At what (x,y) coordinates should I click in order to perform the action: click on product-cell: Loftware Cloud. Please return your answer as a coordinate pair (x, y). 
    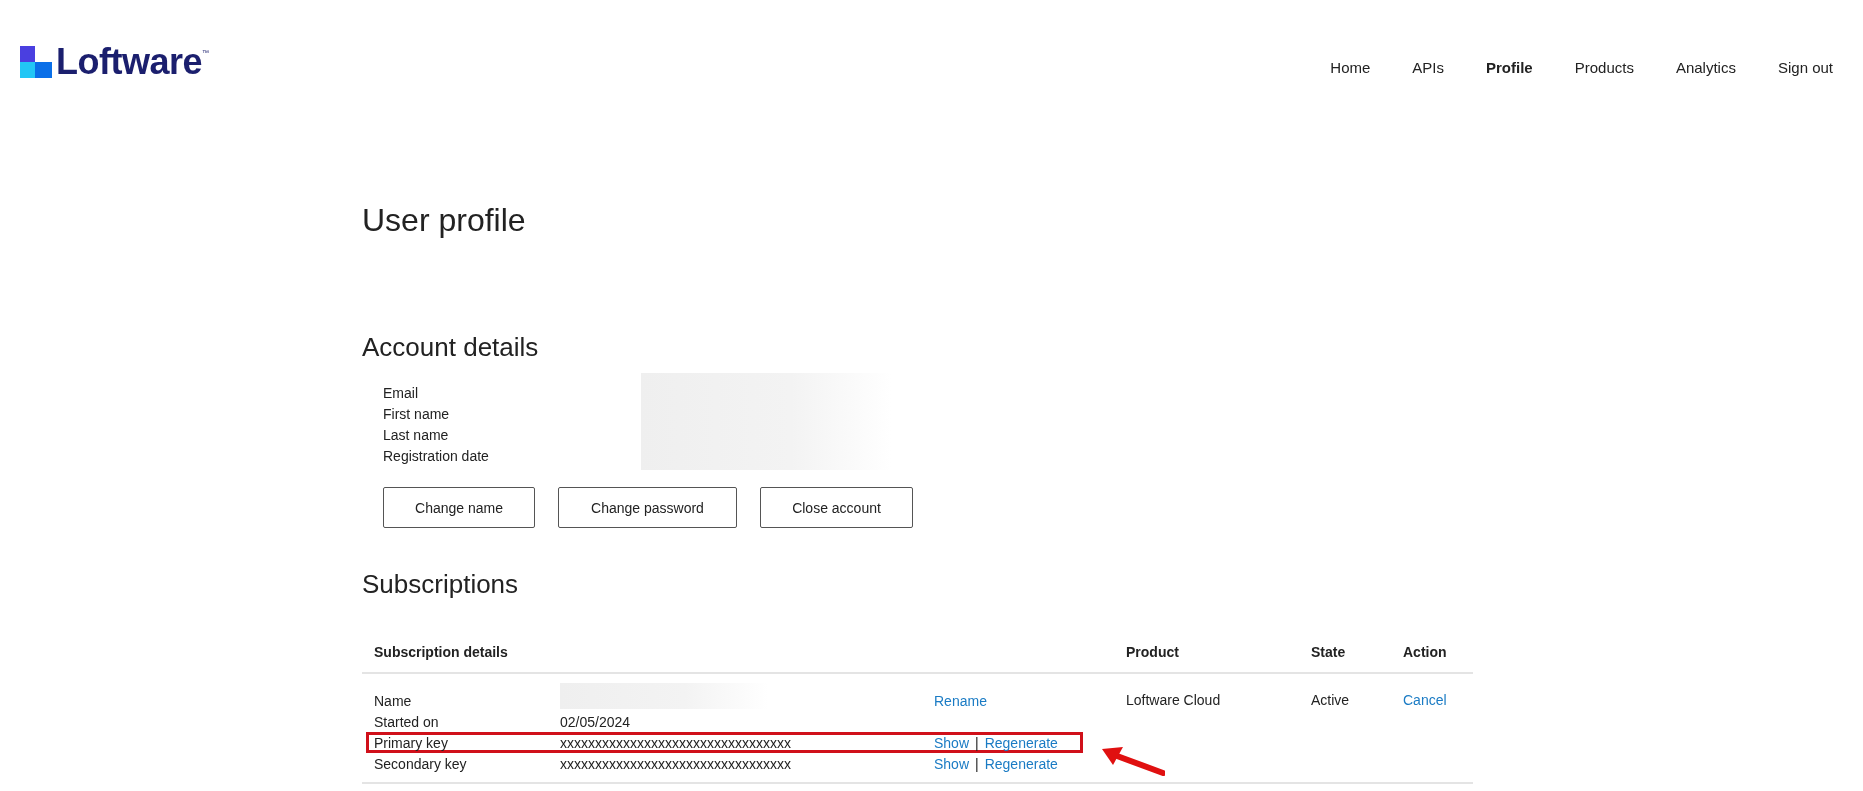
    Looking at the image, I should click on (1173, 700).